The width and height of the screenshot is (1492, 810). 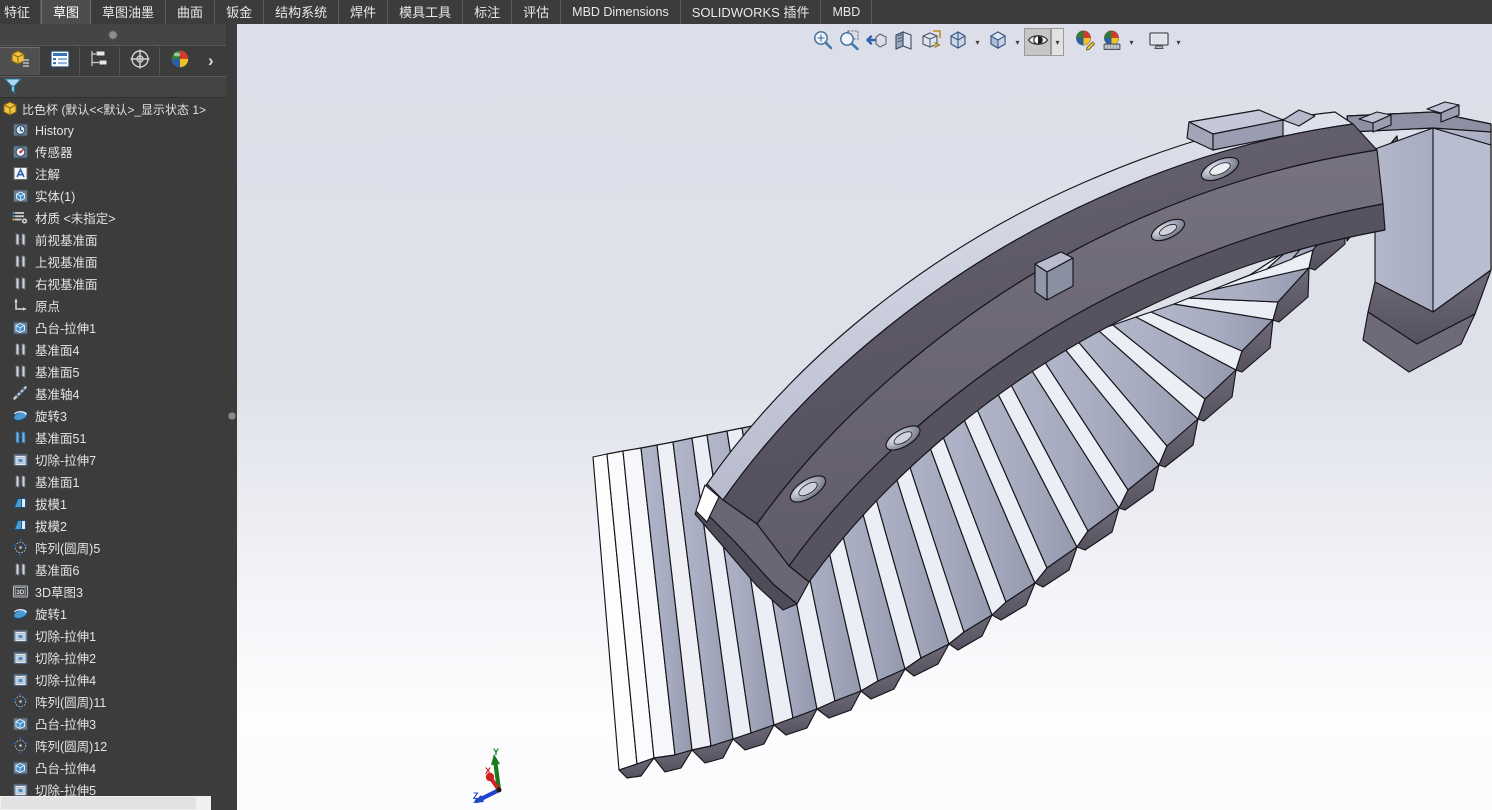 I want to click on tree-item: 阵列(圆周)11, so click(x=113, y=703).